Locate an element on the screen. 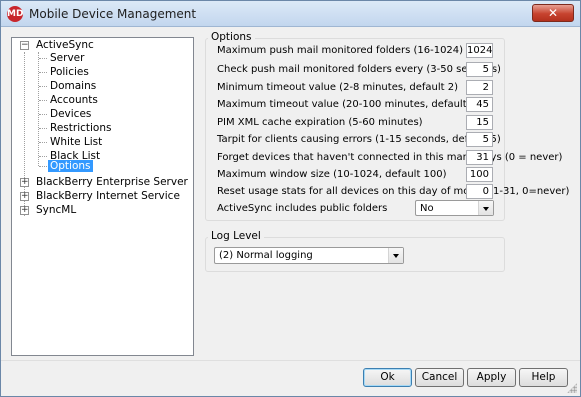 The width and height of the screenshot is (581, 397). tree-node-activesync: ActiveSync is located at coordinates (65, 45).